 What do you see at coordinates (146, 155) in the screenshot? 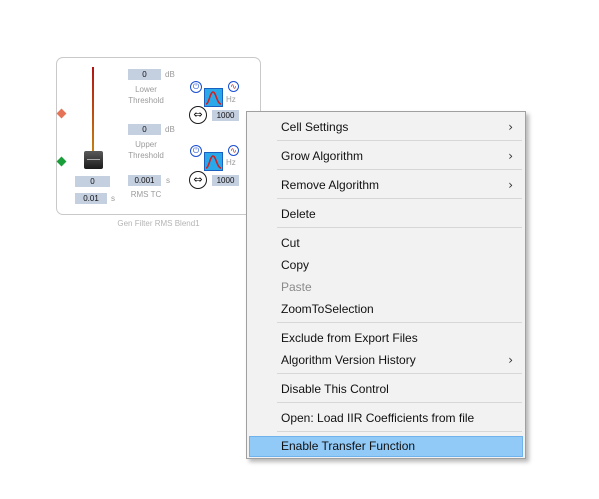
I see `upper-threshold-label-line2: Threshold` at bounding box center [146, 155].